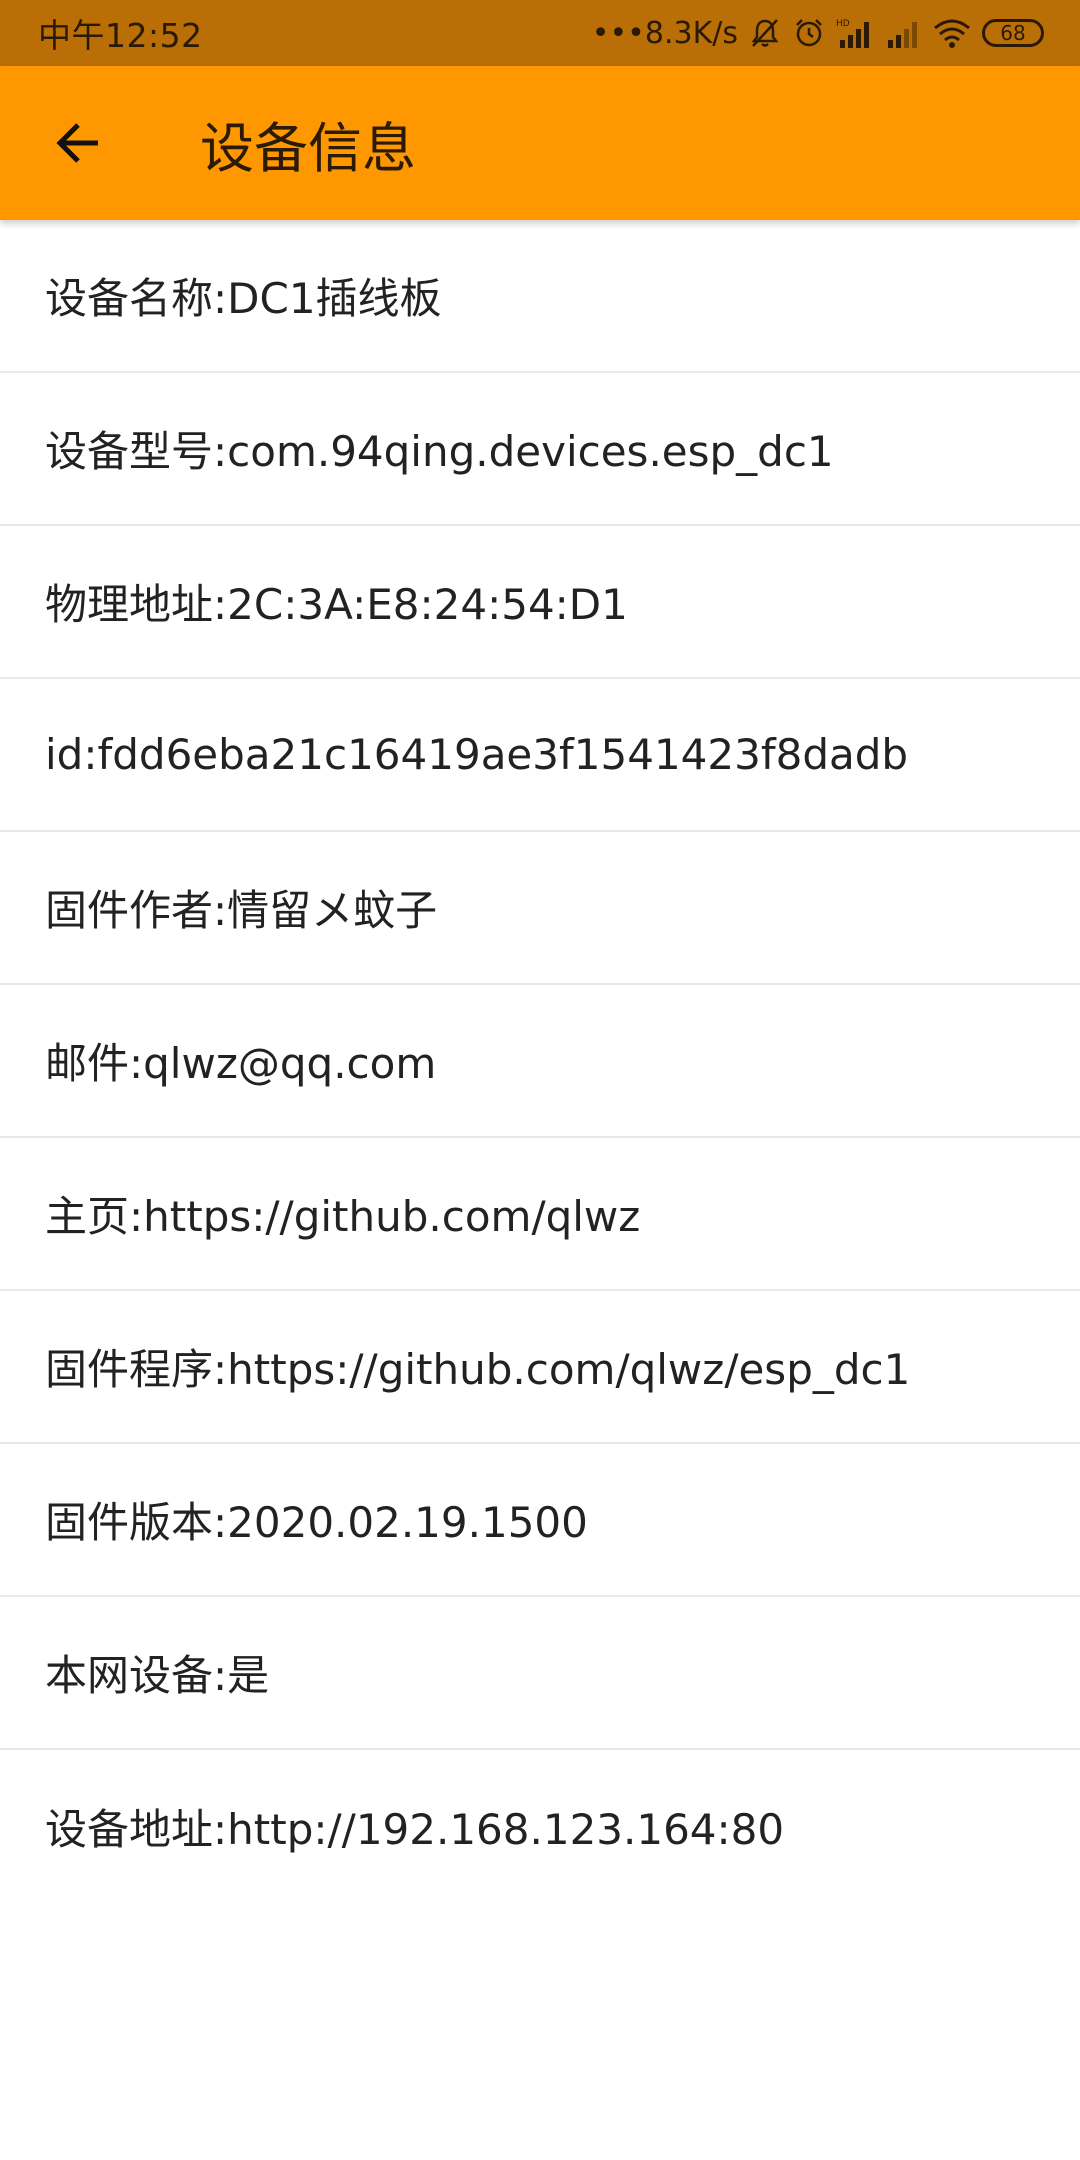  Describe the element at coordinates (540, 449) in the screenshot. I see `list-item-device-model: 设备型号:com.94qing.devices.esp_dc1` at that location.